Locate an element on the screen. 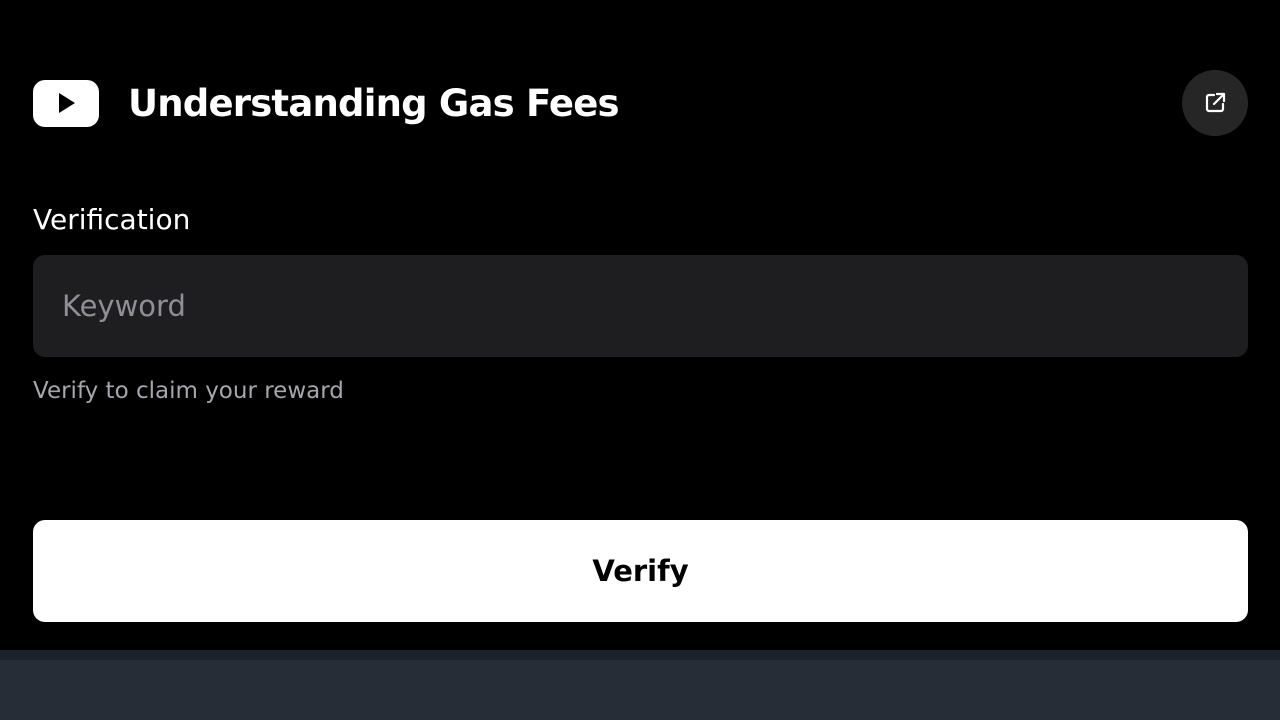  external-link-button is located at coordinates (1215, 103).